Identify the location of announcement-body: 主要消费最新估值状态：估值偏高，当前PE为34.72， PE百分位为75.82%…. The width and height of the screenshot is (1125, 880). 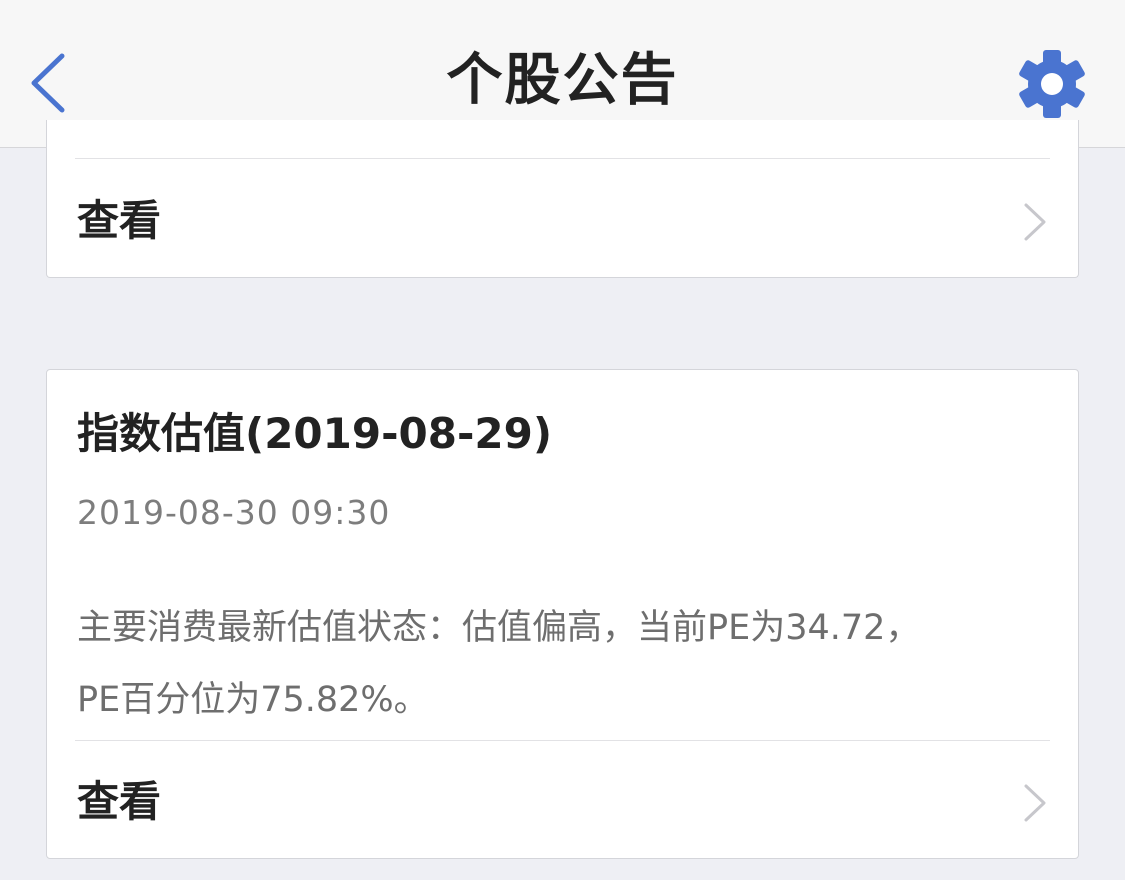
(557, 664).